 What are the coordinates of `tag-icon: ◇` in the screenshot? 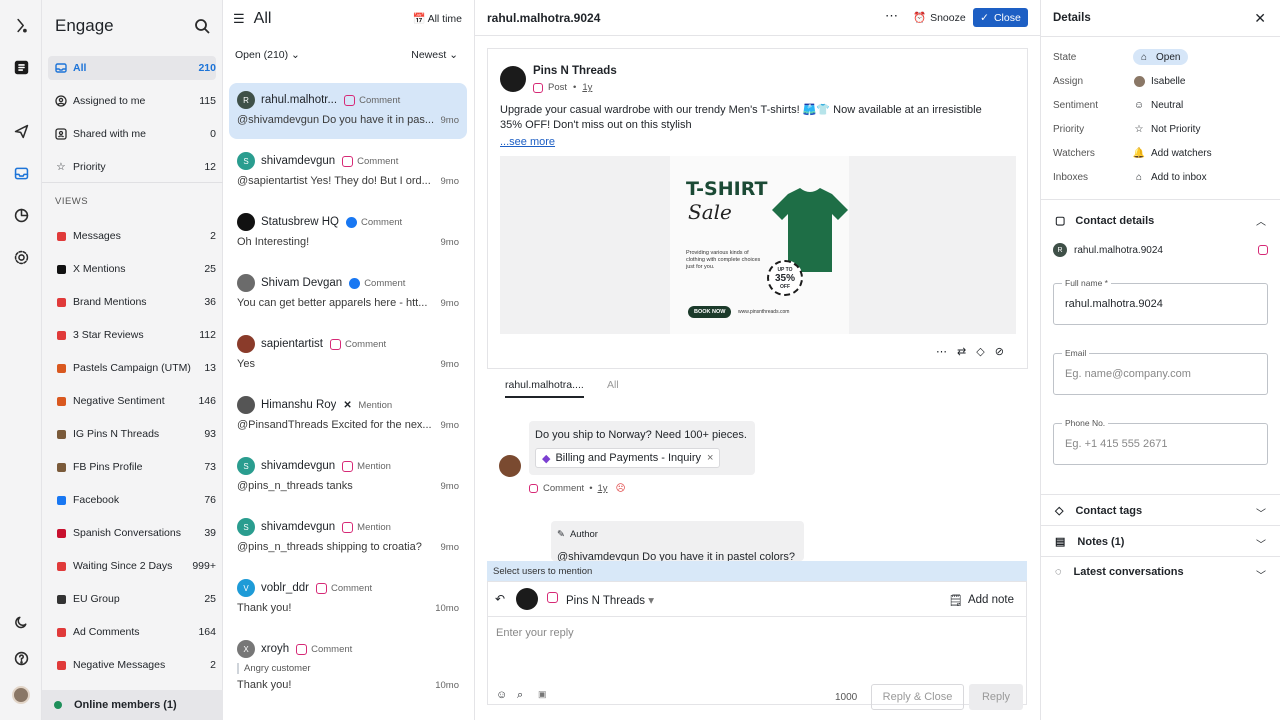 It's located at (980, 351).